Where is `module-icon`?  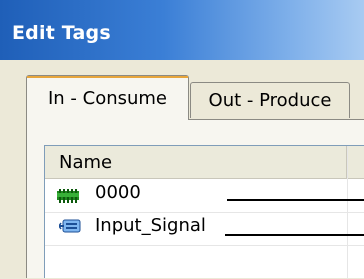 module-icon is located at coordinates (68, 197).